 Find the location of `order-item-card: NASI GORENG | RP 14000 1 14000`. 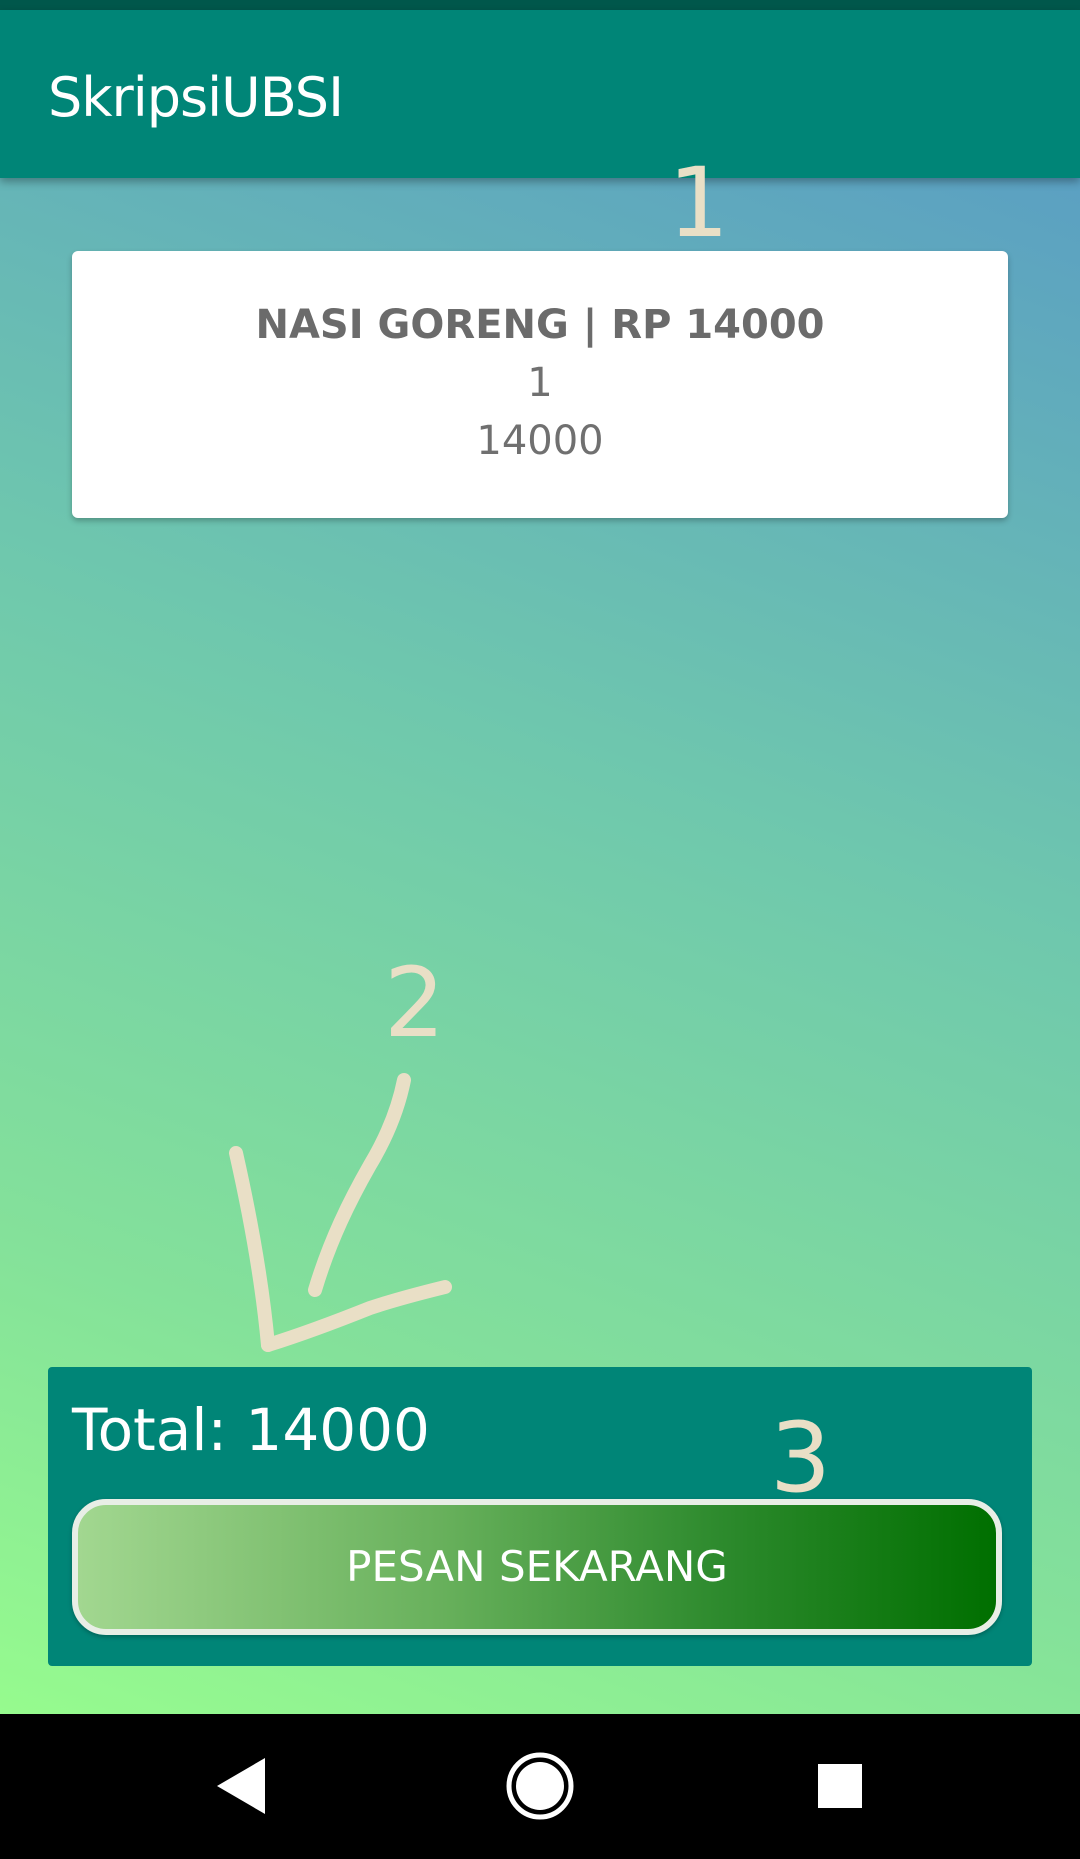

order-item-card: NASI GORENG | RP 14000 1 14000 is located at coordinates (540, 384).